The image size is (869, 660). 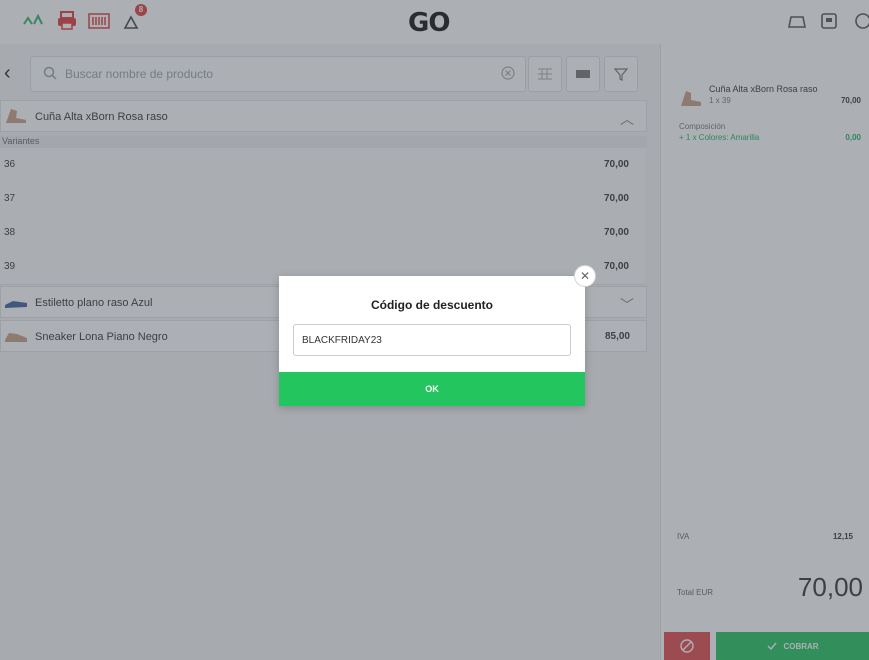 I want to click on close-icon: ✕, so click(x=585, y=276).